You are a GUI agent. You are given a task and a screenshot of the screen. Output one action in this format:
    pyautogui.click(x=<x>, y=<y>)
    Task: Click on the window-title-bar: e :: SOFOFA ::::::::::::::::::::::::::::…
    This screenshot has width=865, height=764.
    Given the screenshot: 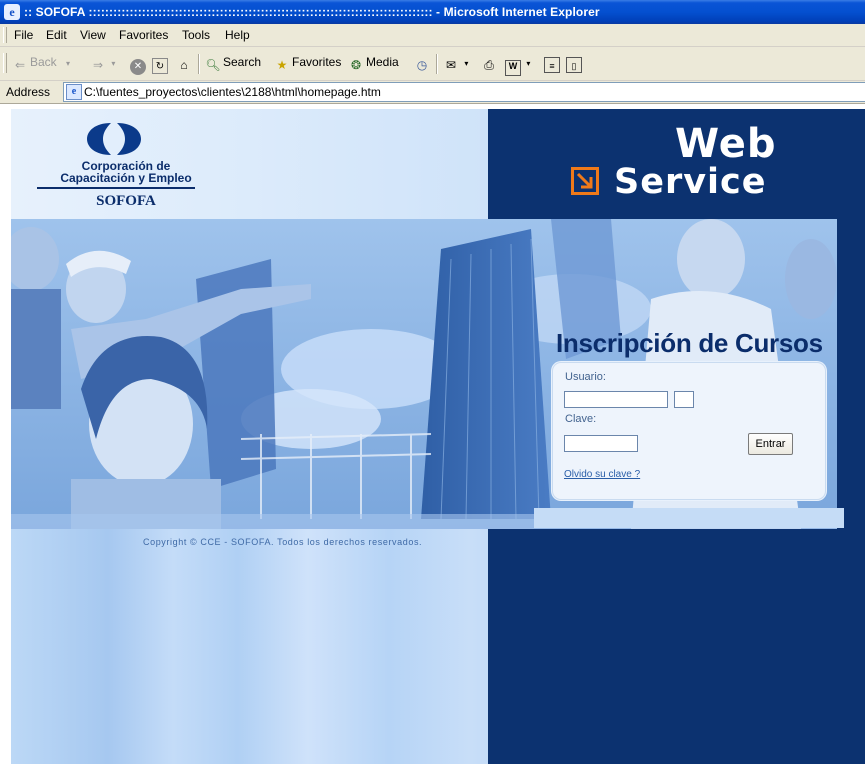 What is the action you would take?
    pyautogui.click(x=432, y=12)
    